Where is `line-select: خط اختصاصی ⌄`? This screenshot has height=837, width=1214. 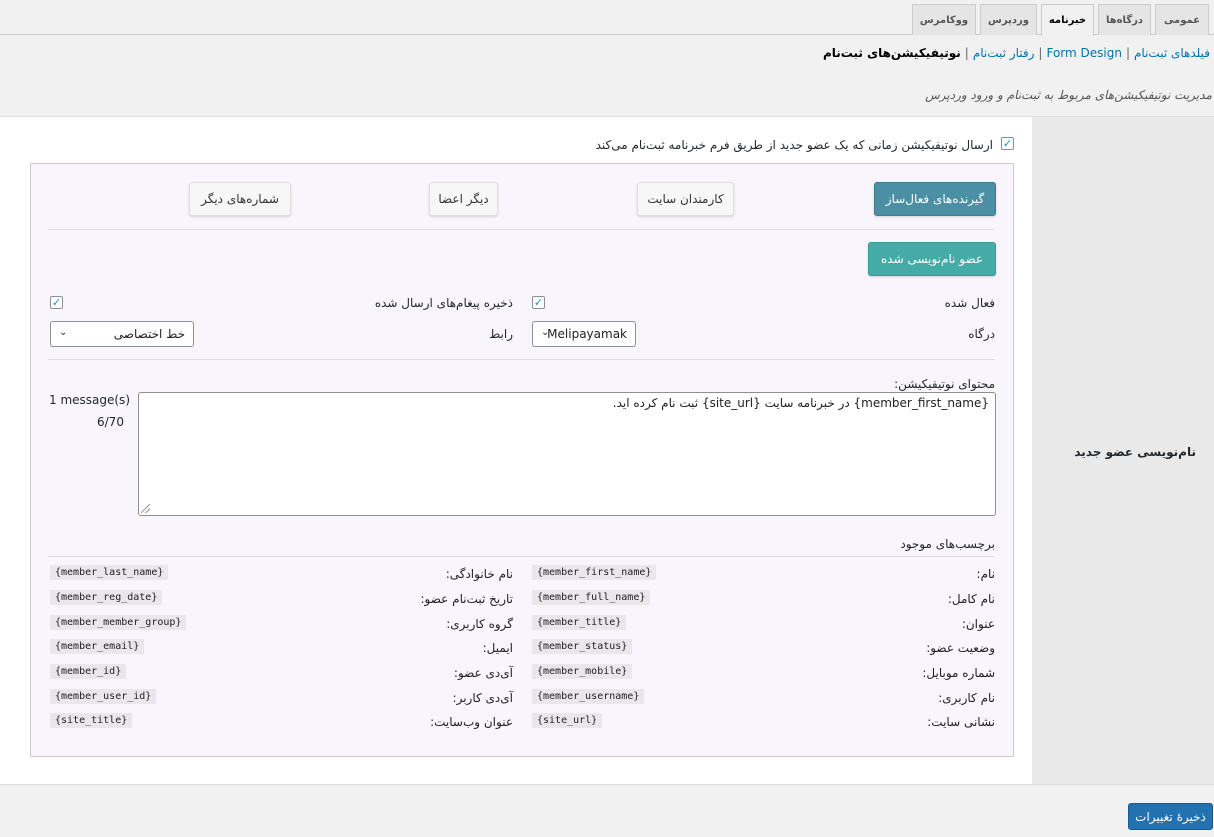
line-select: خط اختصاصی ⌄ is located at coordinates (122, 334).